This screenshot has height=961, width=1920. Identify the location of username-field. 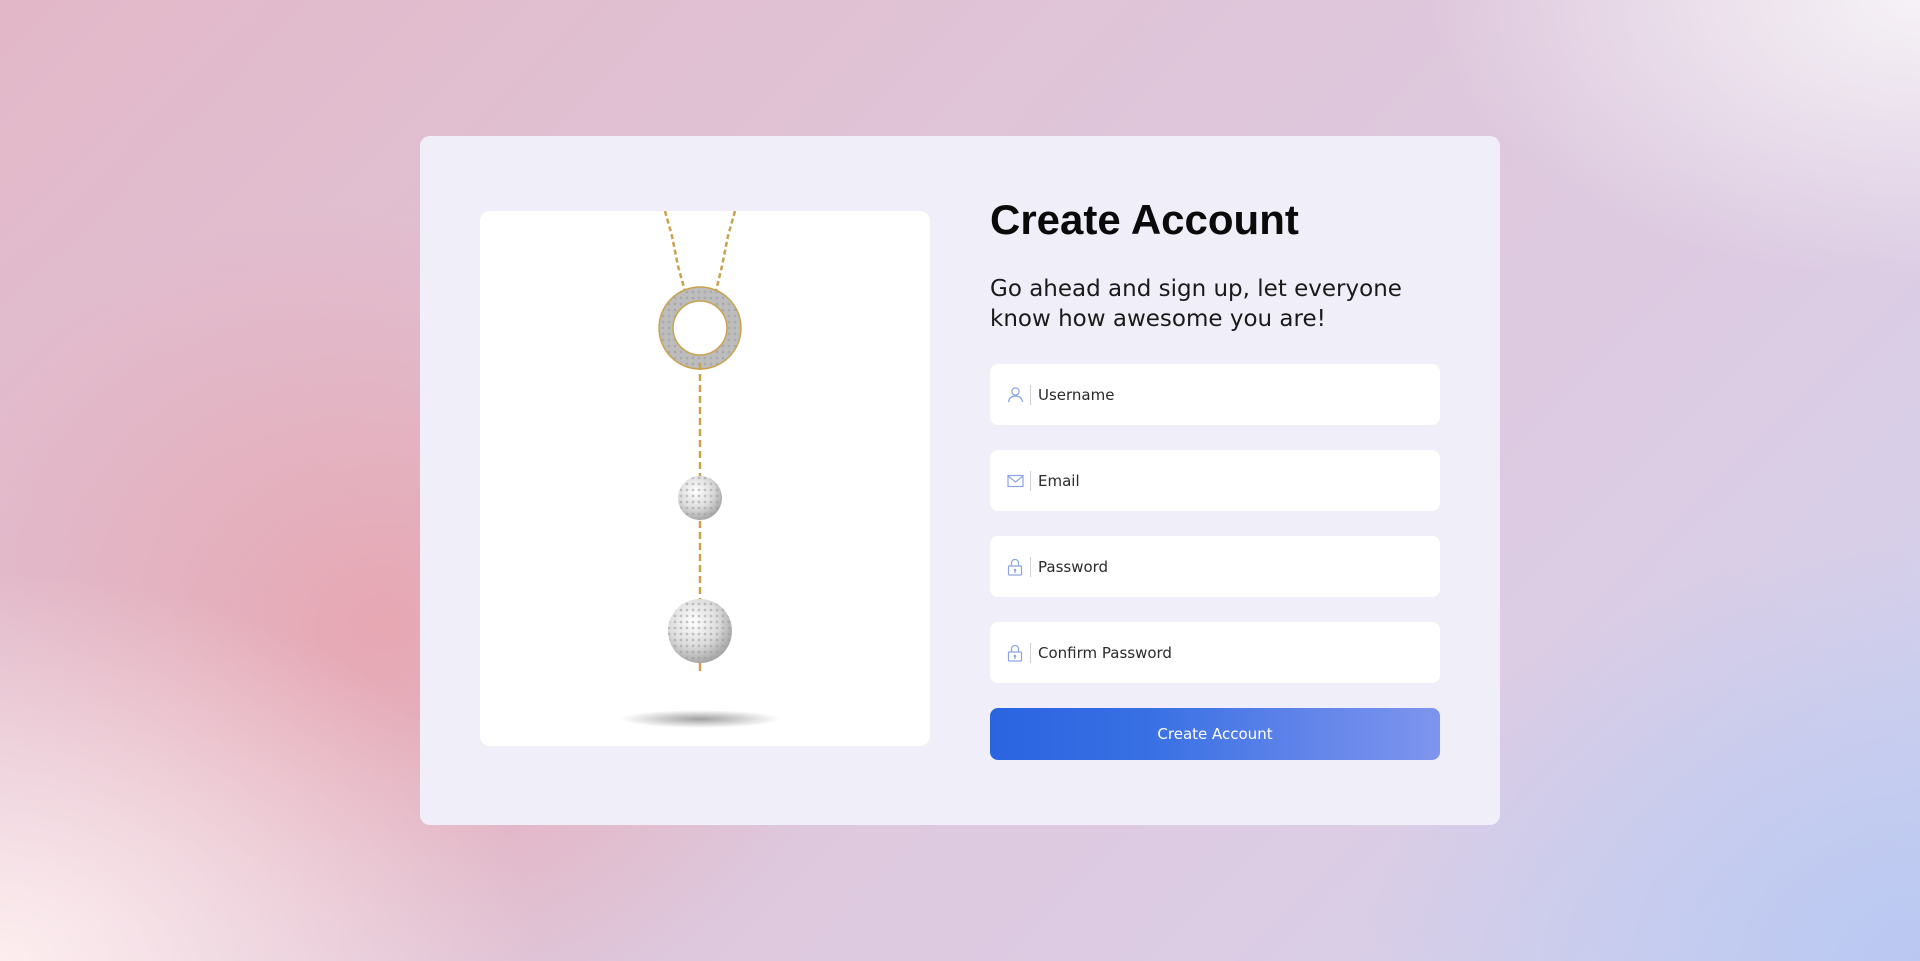
(1215, 394).